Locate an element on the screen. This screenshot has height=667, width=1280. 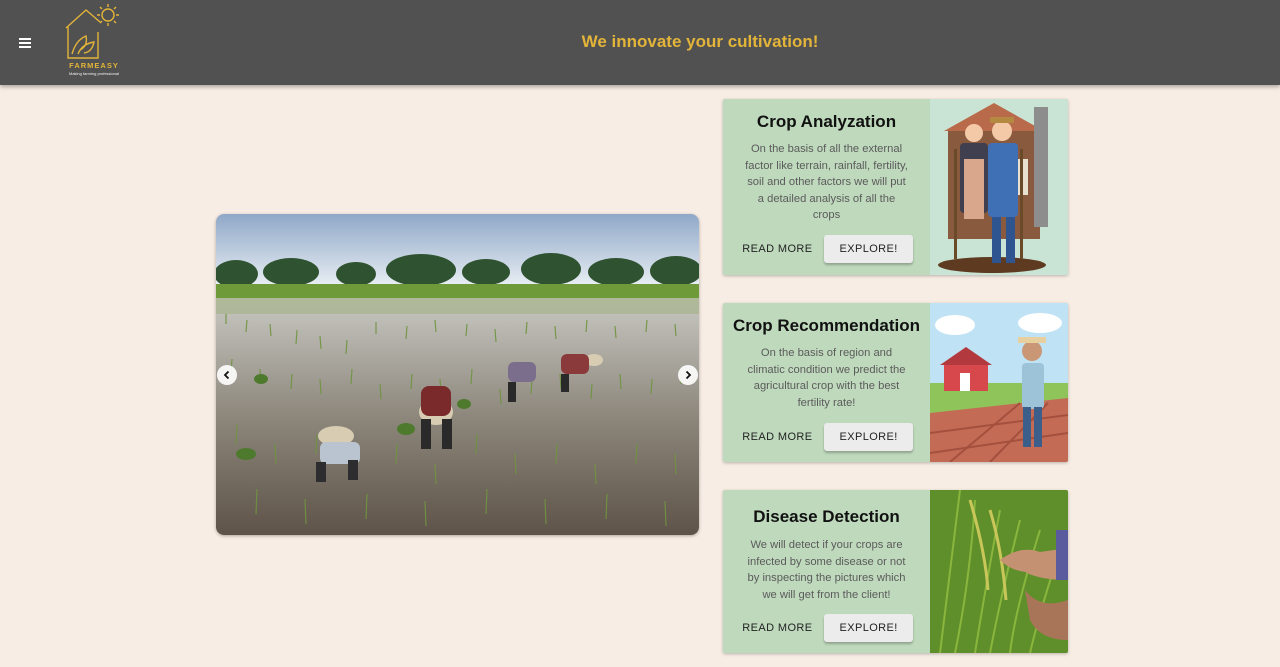
farmeasy-logo: FARMEASY Making farming professional is located at coordinates (94, 41).